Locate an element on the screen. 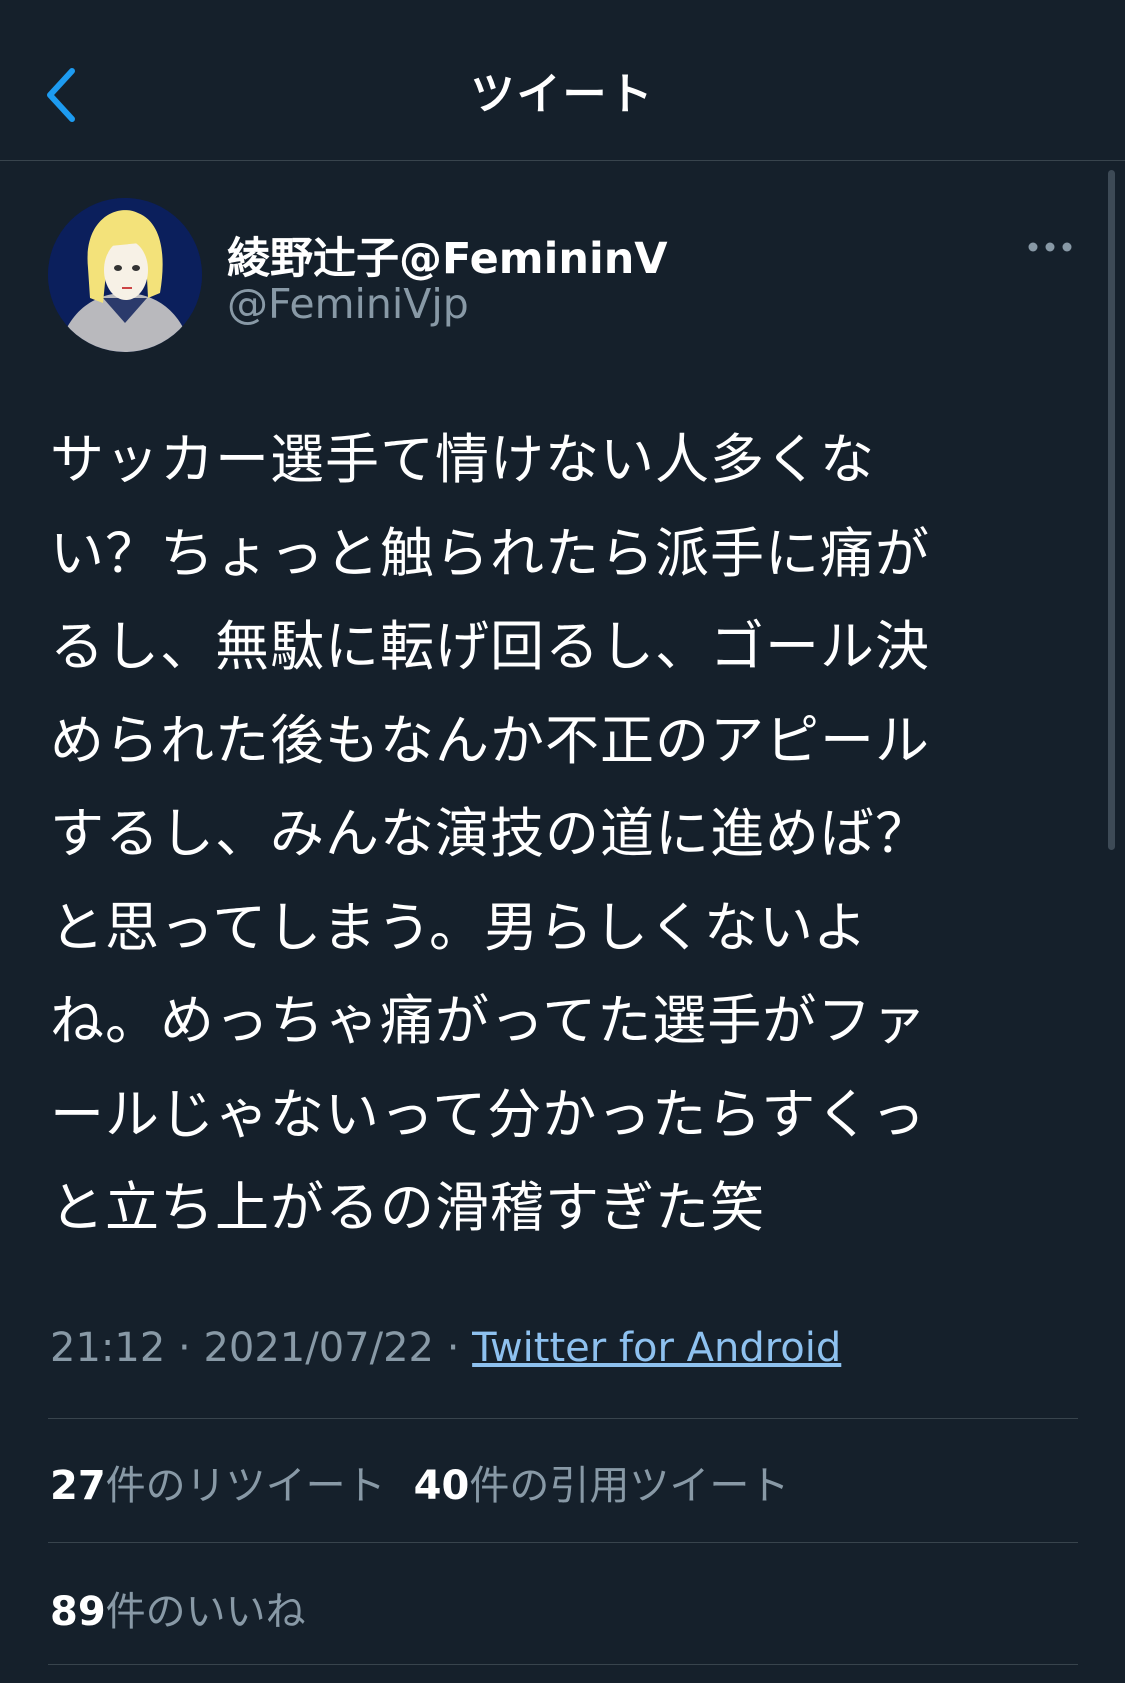  more-horizontal-icon is located at coordinates (1050, 247).